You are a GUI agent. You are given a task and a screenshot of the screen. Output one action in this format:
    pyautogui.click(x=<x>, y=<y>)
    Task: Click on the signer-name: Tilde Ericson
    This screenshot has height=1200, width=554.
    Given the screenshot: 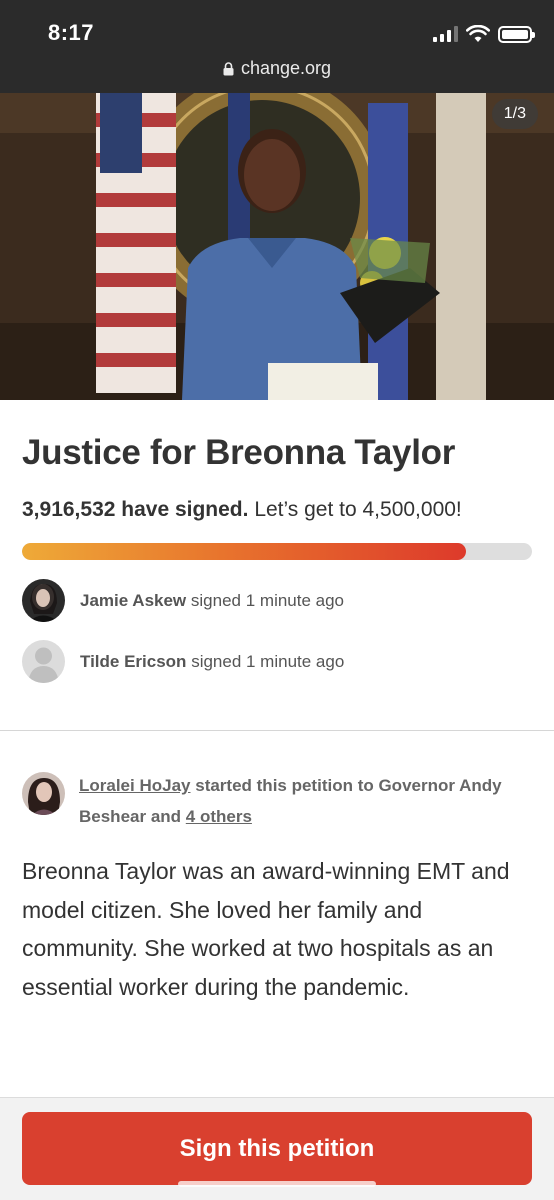 What is the action you would take?
    pyautogui.click(x=133, y=661)
    